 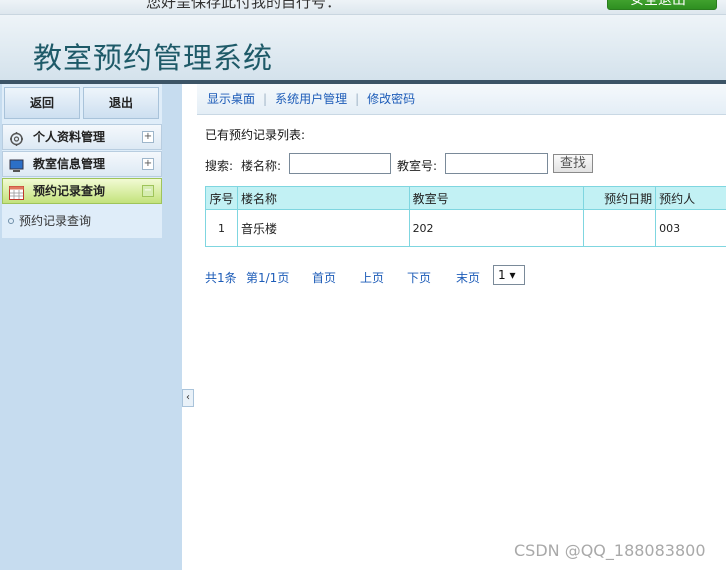 What do you see at coordinates (221, 228) in the screenshot?
I see `cell-no: 1` at bounding box center [221, 228].